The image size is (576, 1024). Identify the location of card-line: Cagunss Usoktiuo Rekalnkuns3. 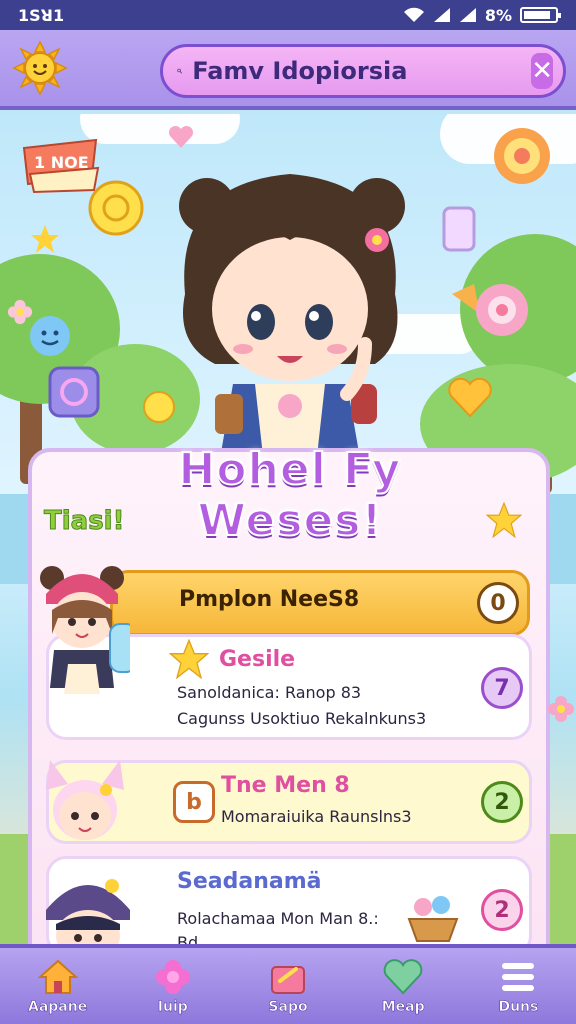
(302, 718).